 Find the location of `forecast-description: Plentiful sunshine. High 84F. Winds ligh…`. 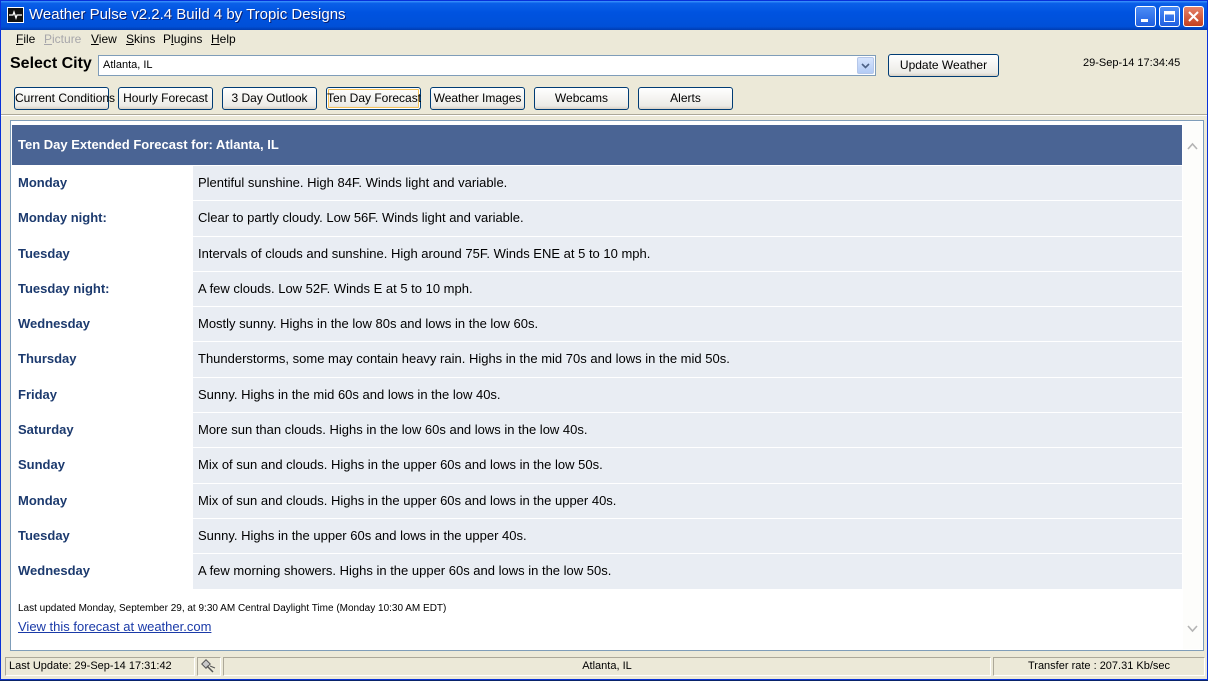

forecast-description: Plentiful sunshine. High 84F. Winds ligh… is located at coordinates (687, 183).